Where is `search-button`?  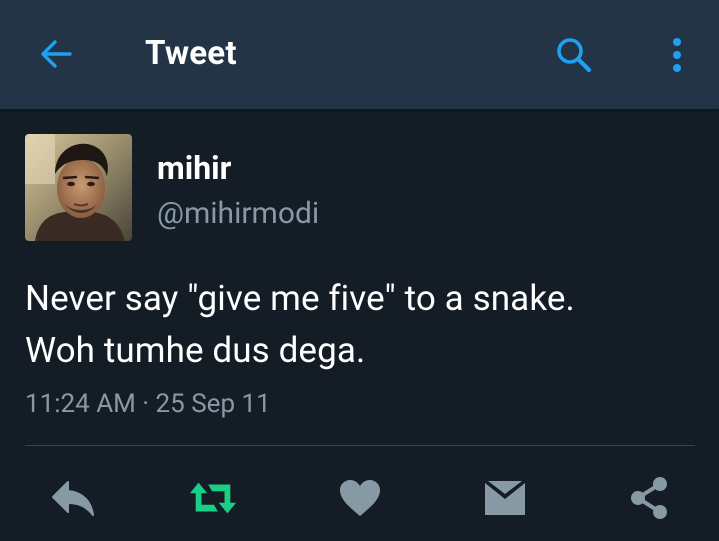 search-button is located at coordinates (574, 55).